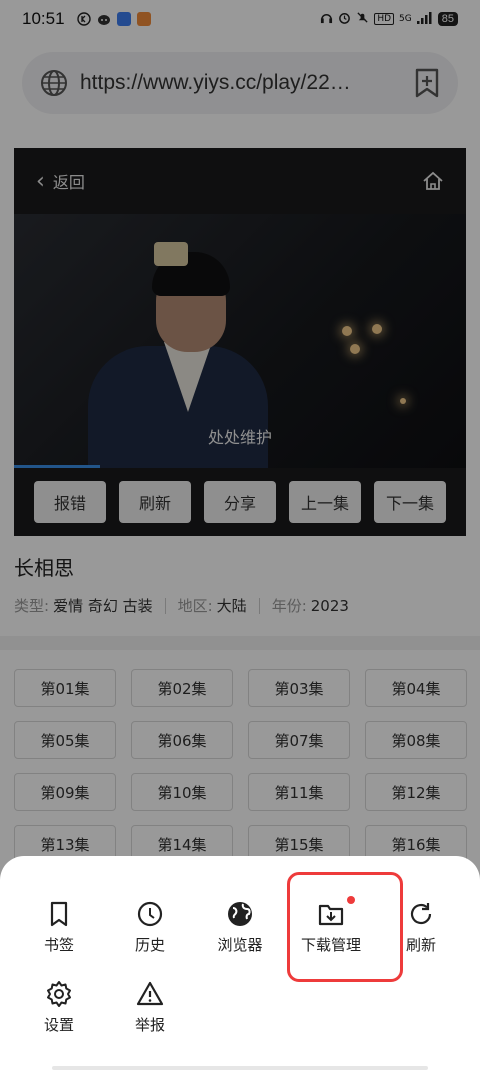 The image size is (480, 1070). What do you see at coordinates (150, 1015) in the screenshot?
I see `menu-report: 举报` at bounding box center [150, 1015].